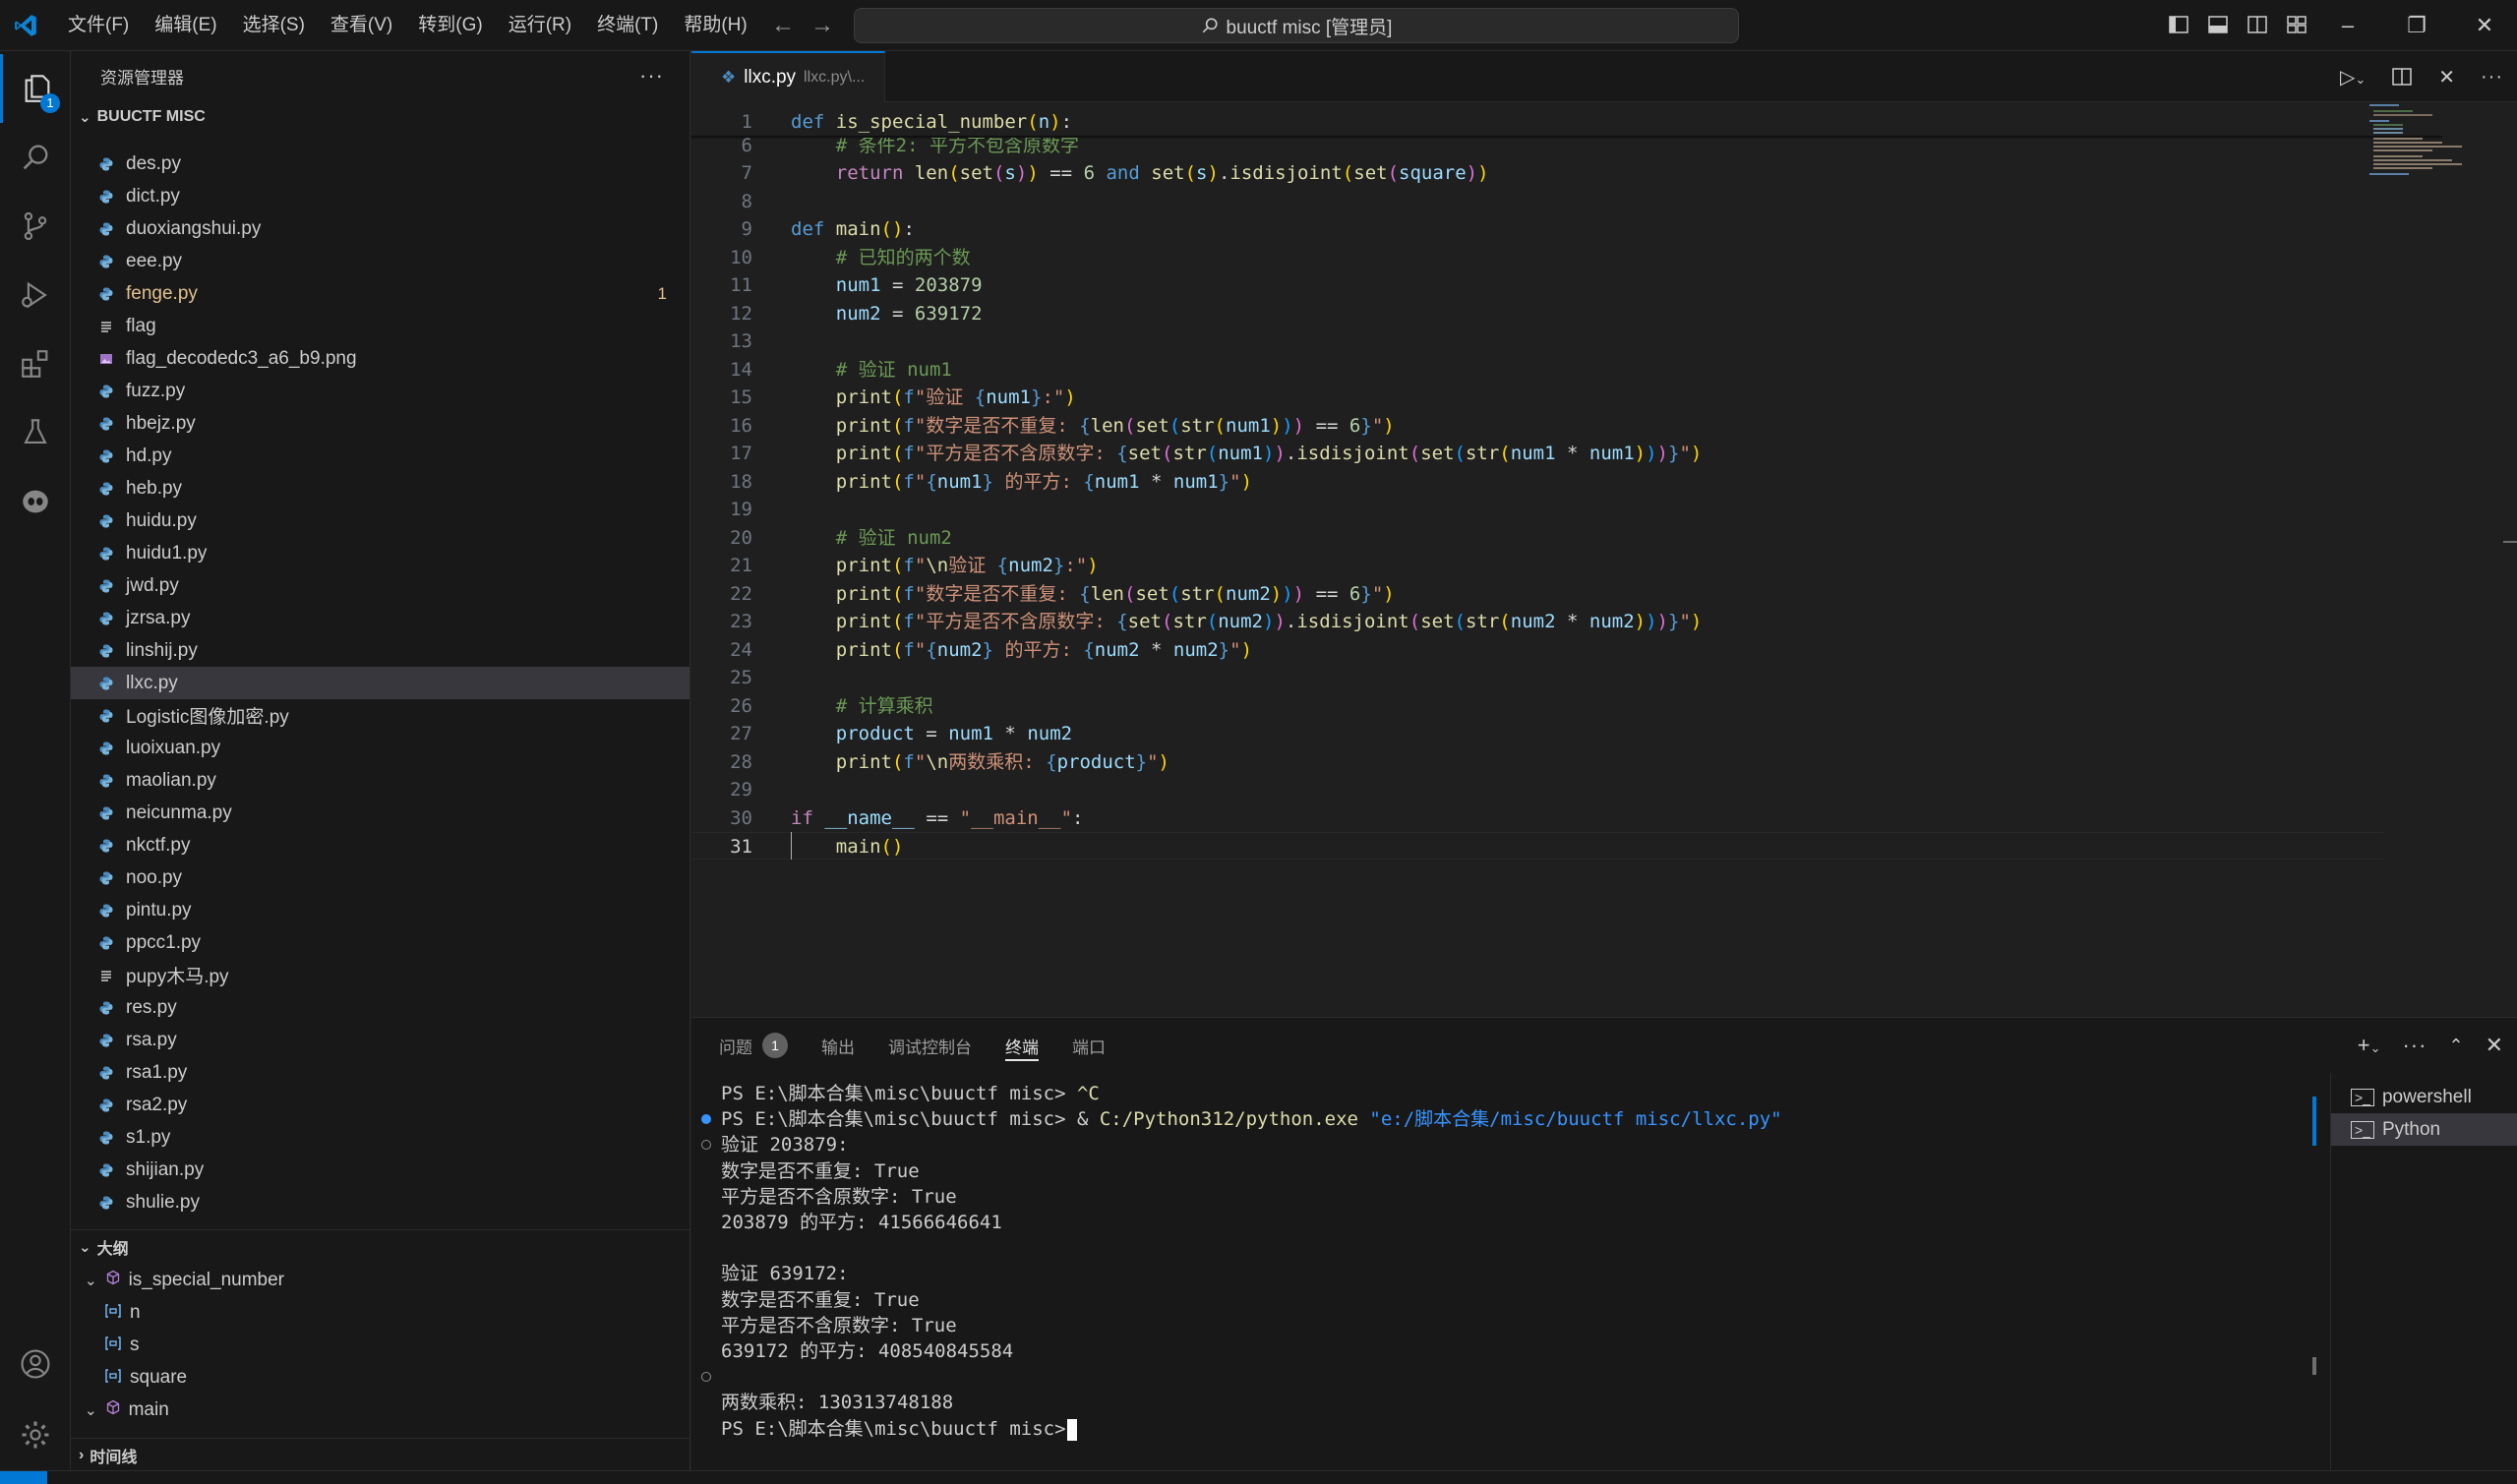 This screenshot has width=2517, height=1484. I want to click on file-tree-item: luoixuan.py, so click(380, 748).